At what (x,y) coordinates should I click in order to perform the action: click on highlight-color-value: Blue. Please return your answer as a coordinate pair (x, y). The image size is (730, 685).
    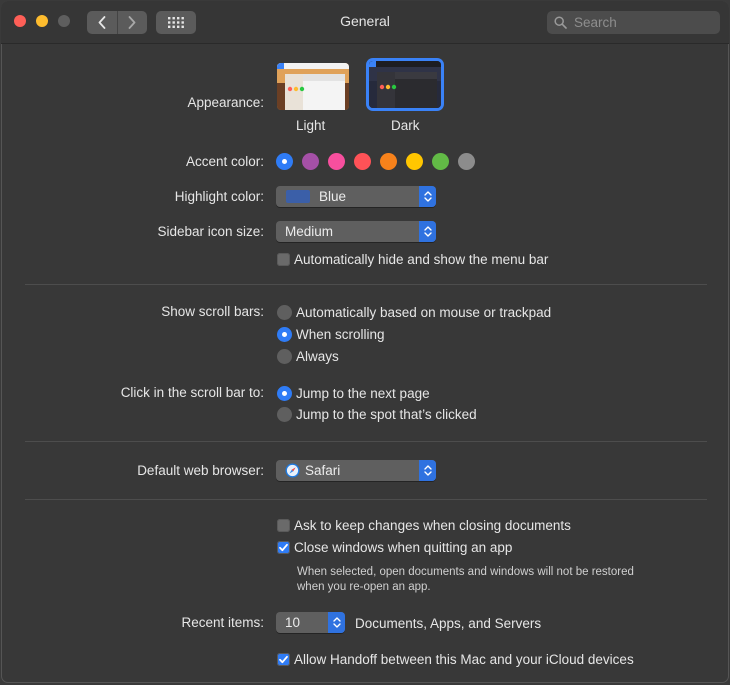
    Looking at the image, I should click on (333, 196).